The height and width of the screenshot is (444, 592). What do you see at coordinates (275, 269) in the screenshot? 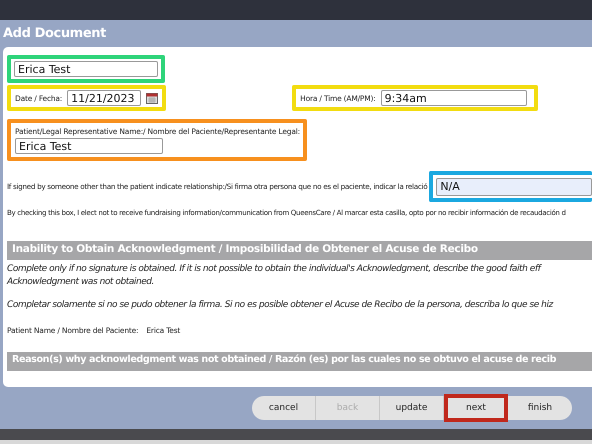
I see `instruction-text: Complete only if no signature is obtained. If it is not possible to obtain the individual's Acknowledgment, describe the good faith eff` at bounding box center [275, 269].